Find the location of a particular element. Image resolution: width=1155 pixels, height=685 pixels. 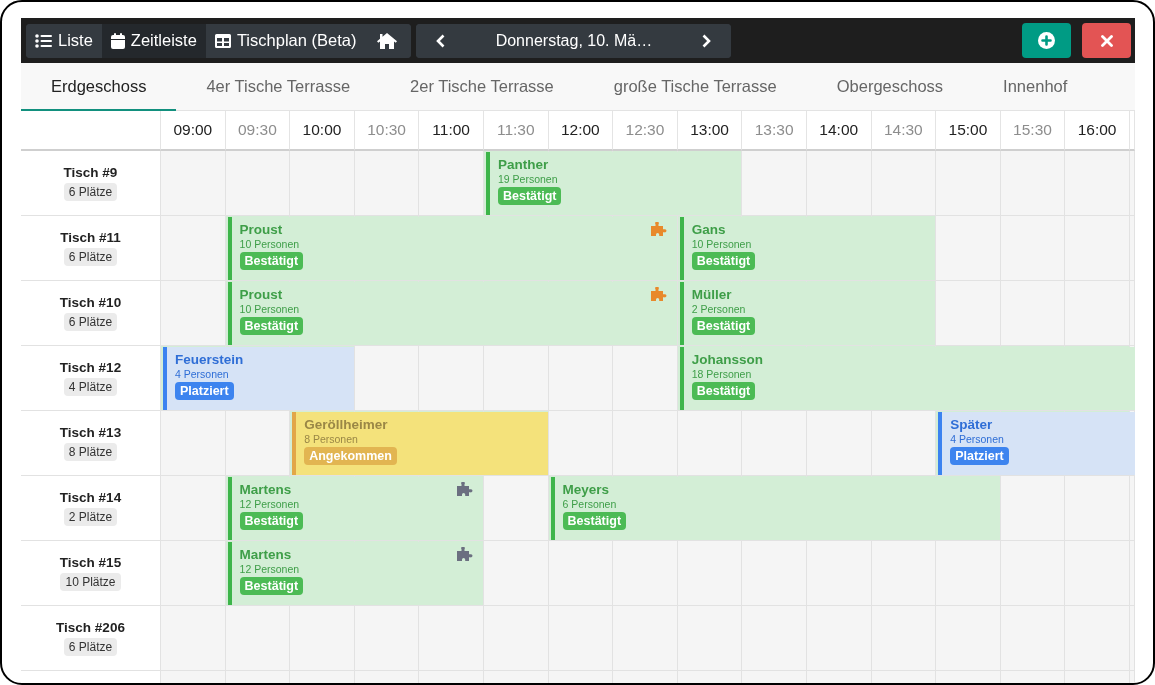

close-icon is located at coordinates (1106, 40).